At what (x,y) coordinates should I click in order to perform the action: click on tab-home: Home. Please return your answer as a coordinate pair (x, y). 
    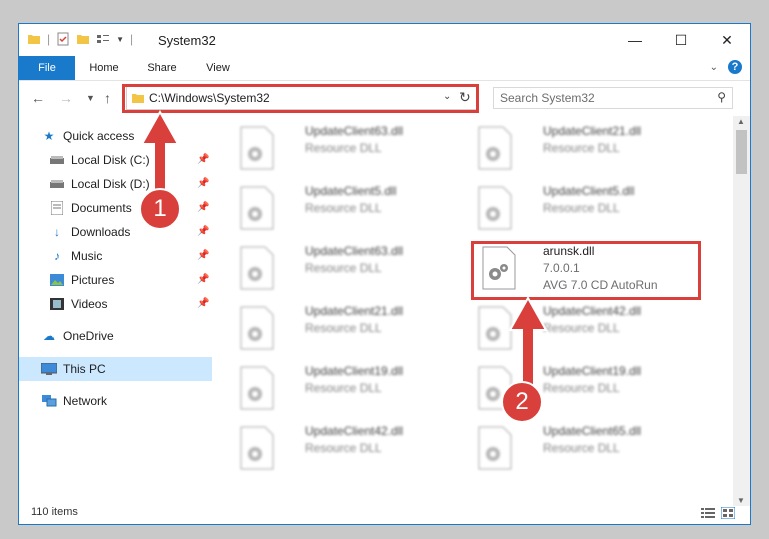
    Looking at the image, I should click on (104, 68).